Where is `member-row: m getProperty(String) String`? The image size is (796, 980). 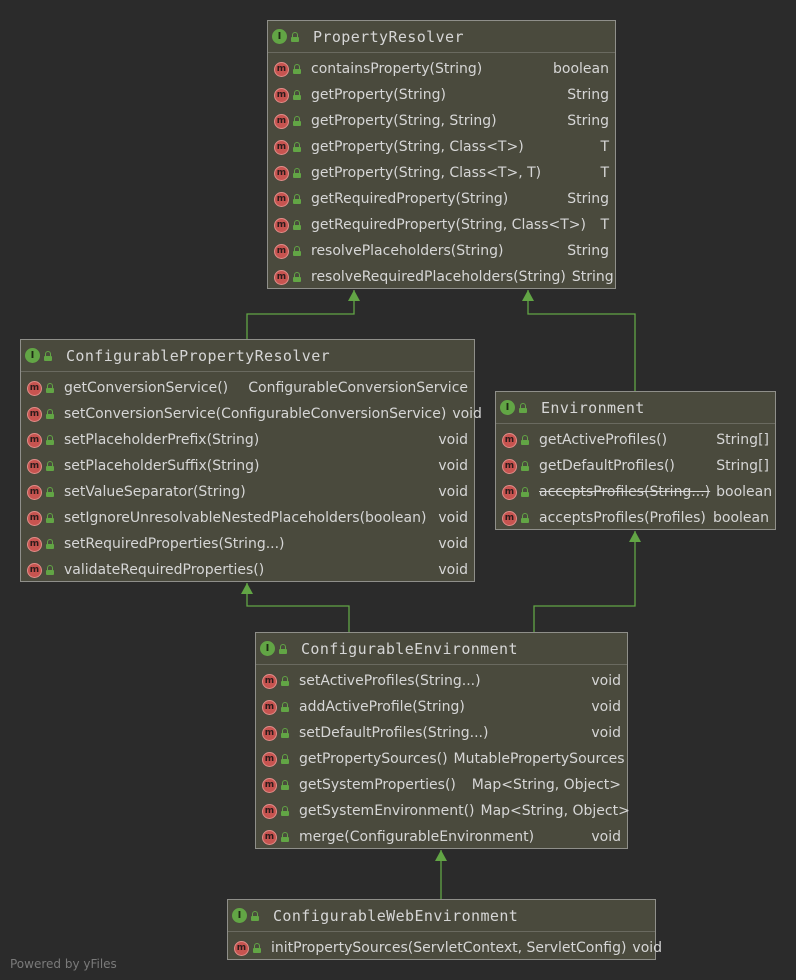 member-row: m getProperty(String) String is located at coordinates (441, 95).